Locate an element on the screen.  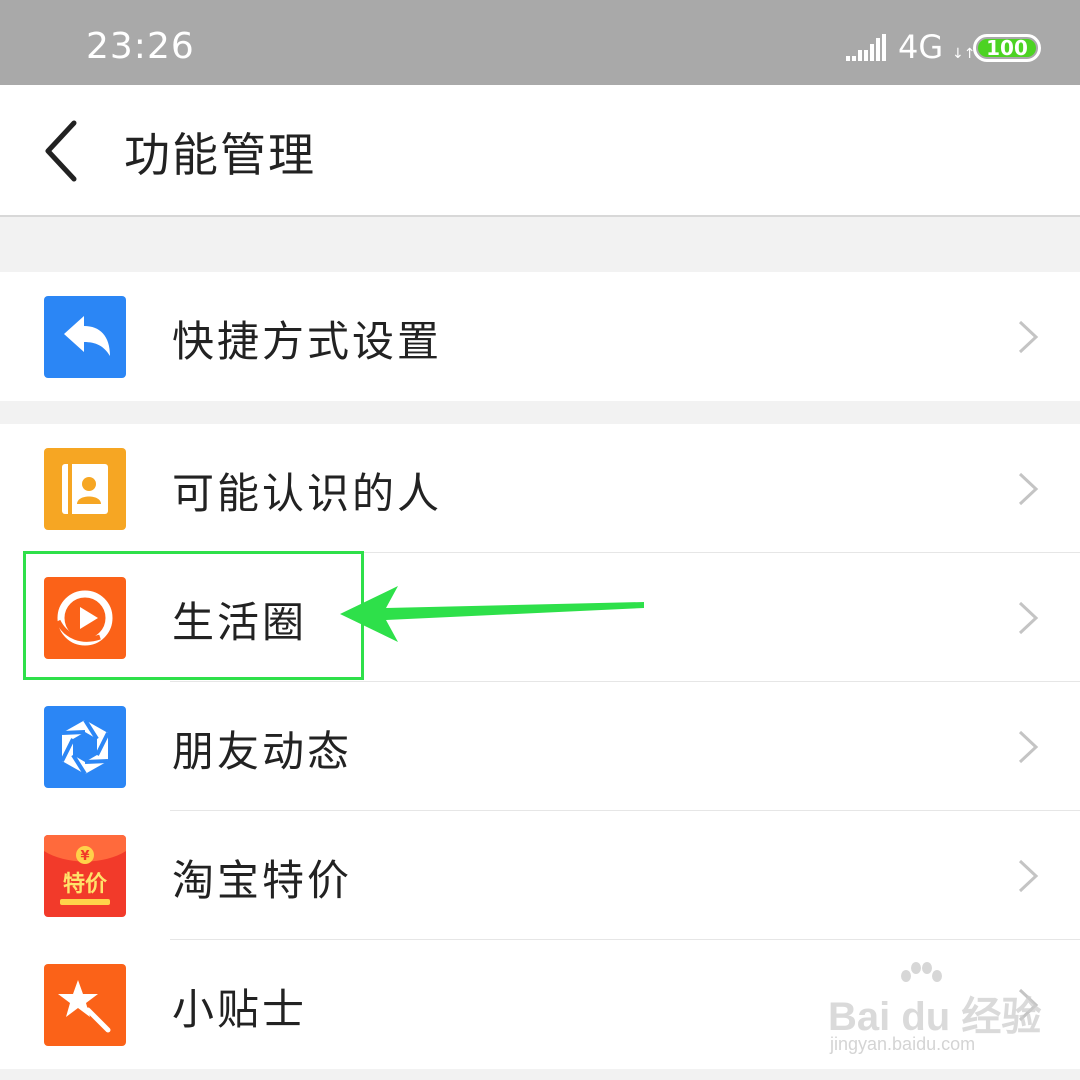
battery-icon: 100 is located at coordinates (1007, 48).